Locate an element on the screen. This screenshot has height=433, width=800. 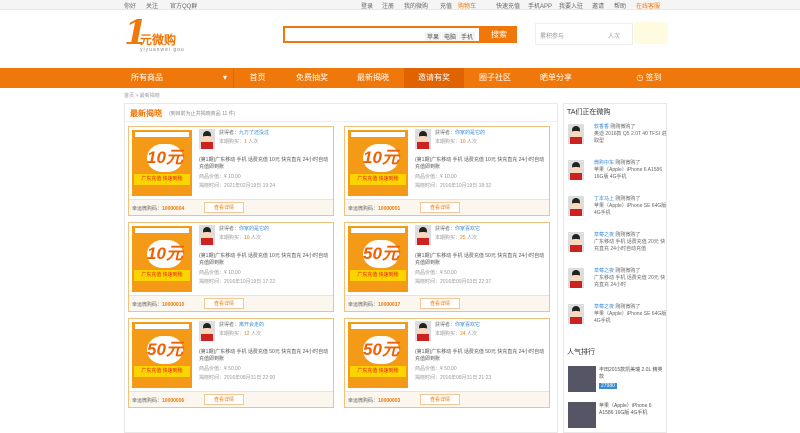
buyer-name: 微购中车 is located at coordinates (604, 163).